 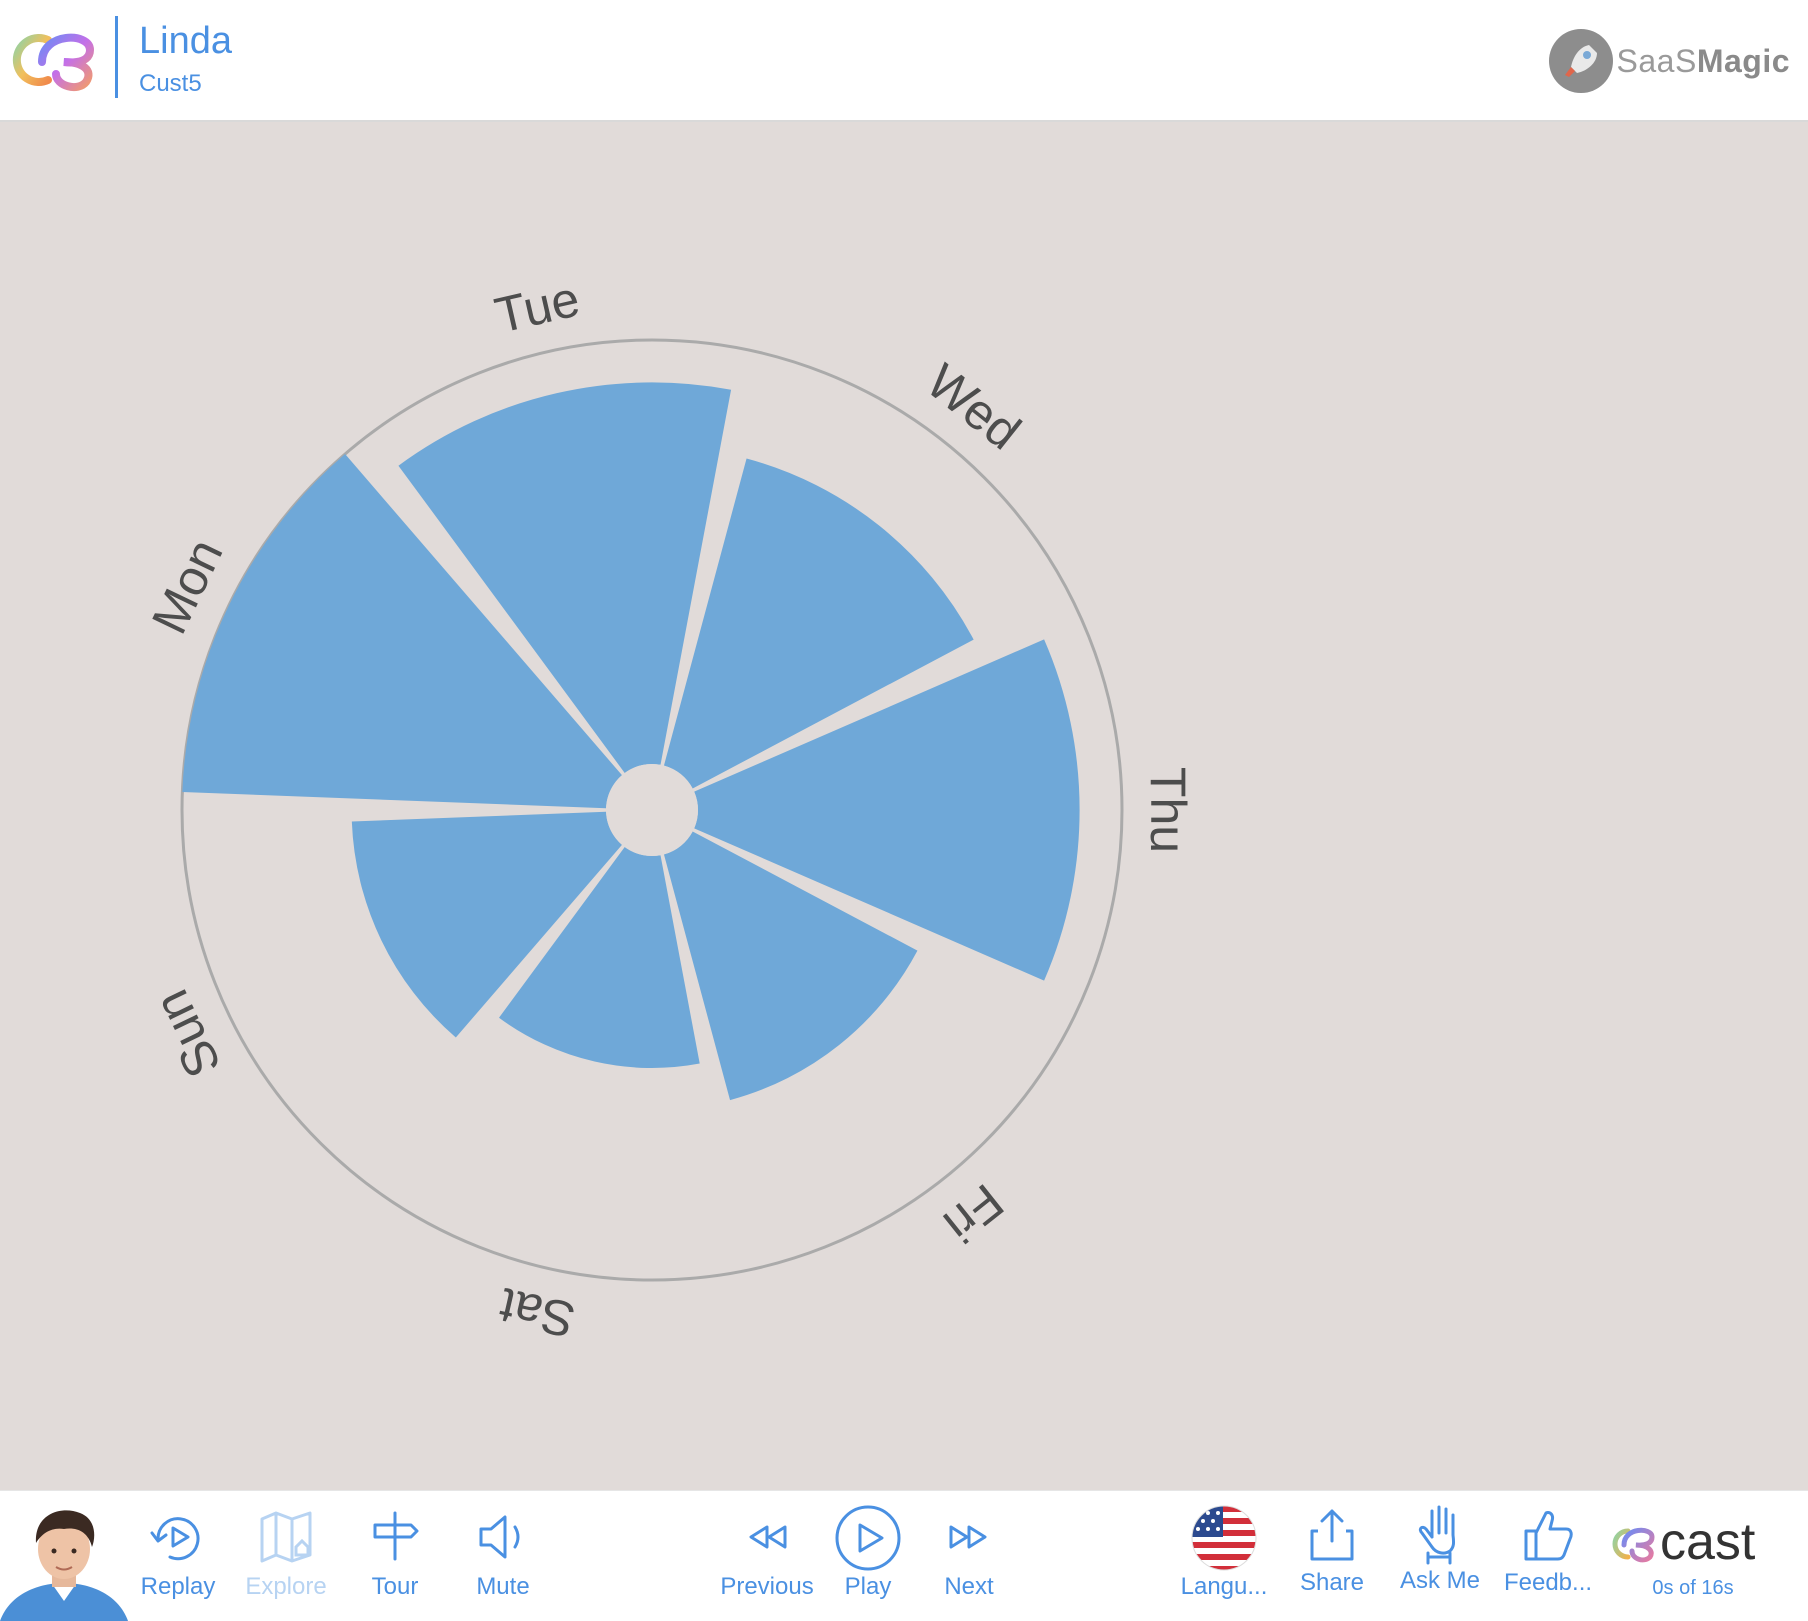 What do you see at coordinates (537, 306) in the screenshot?
I see `axis-label-tue: Tue` at bounding box center [537, 306].